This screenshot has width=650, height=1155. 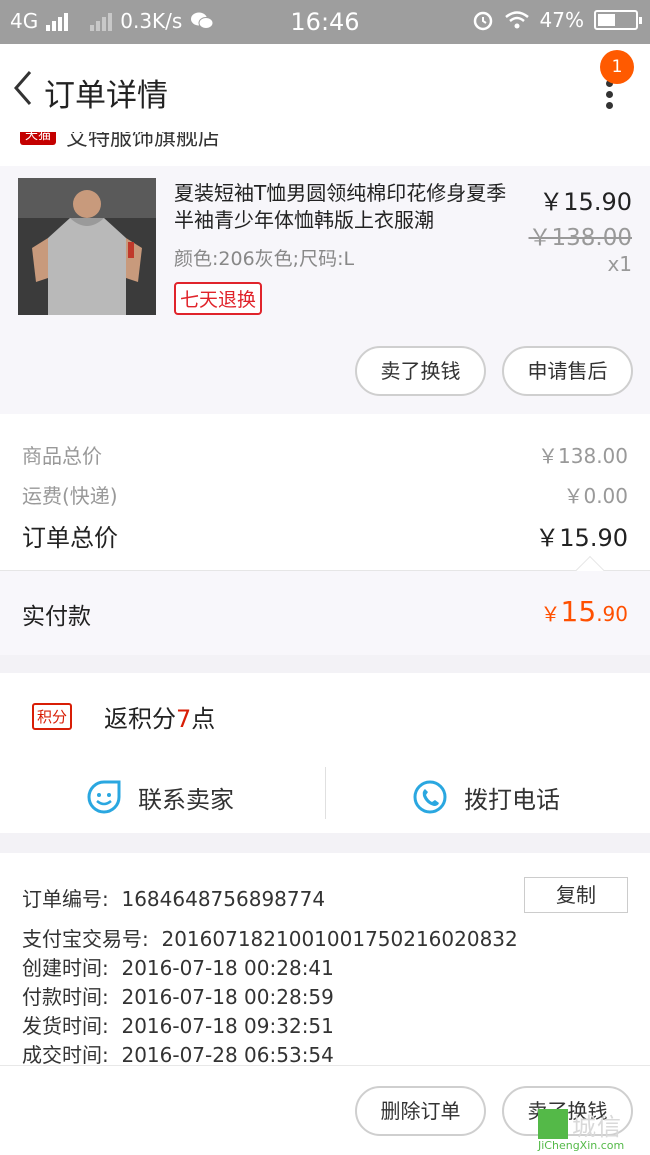 What do you see at coordinates (65, 1026) in the screenshot?
I see `ship-time-label: 发货时间:` at bounding box center [65, 1026].